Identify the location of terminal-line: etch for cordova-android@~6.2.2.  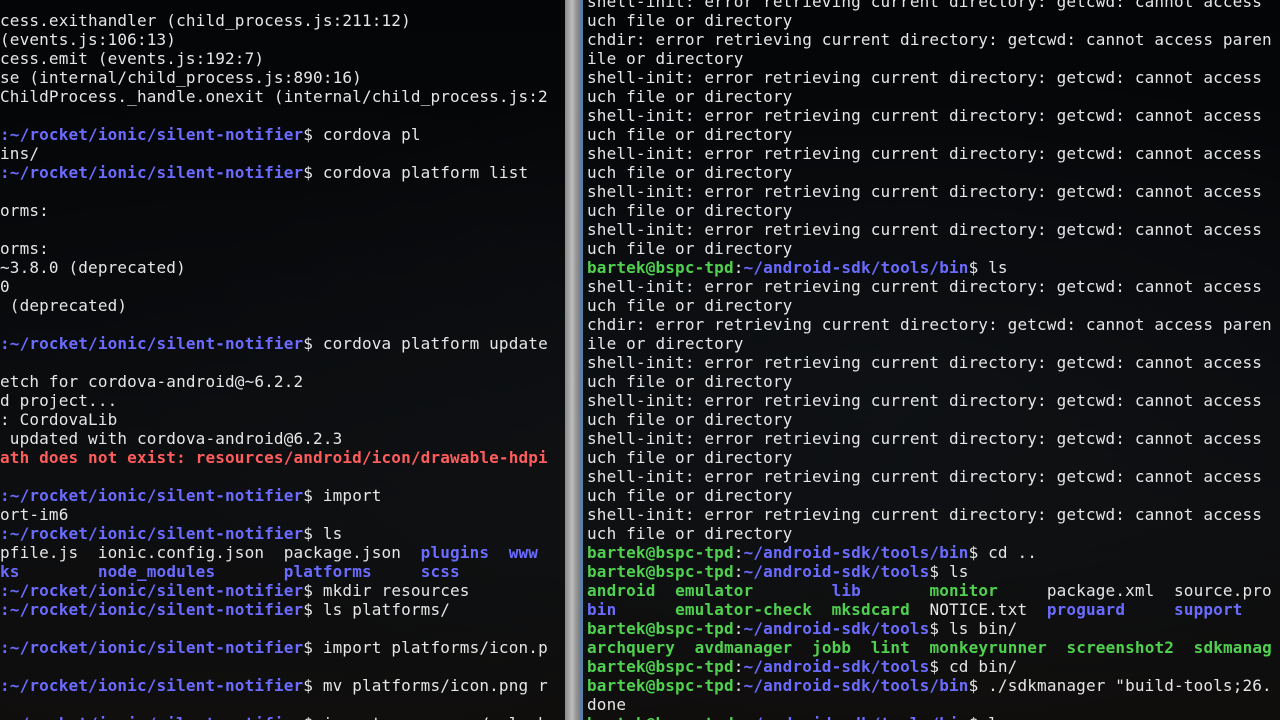
(274, 381).